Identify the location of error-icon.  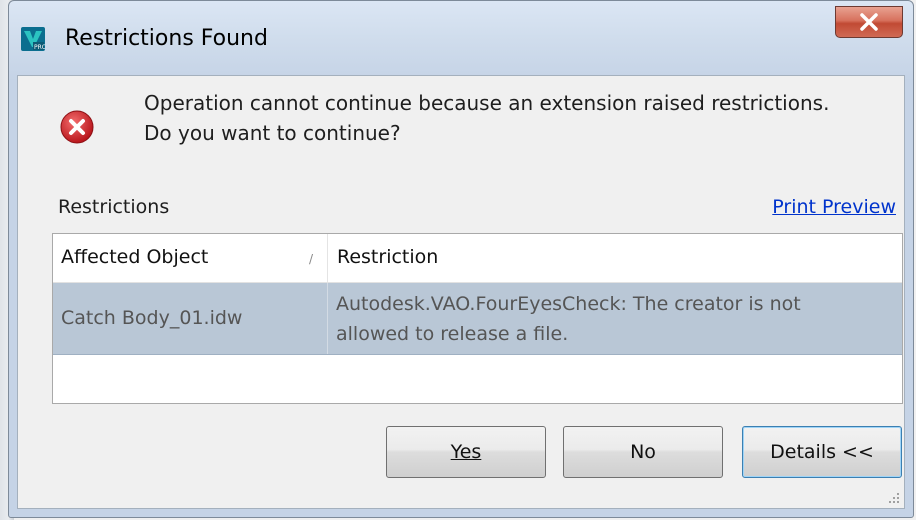
(77, 127).